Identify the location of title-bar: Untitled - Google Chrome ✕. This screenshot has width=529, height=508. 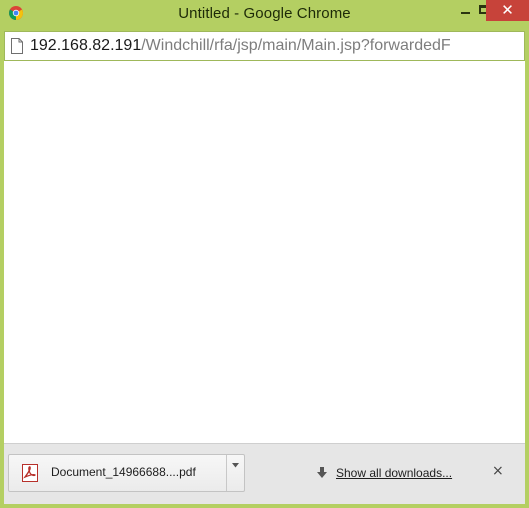
(264, 15).